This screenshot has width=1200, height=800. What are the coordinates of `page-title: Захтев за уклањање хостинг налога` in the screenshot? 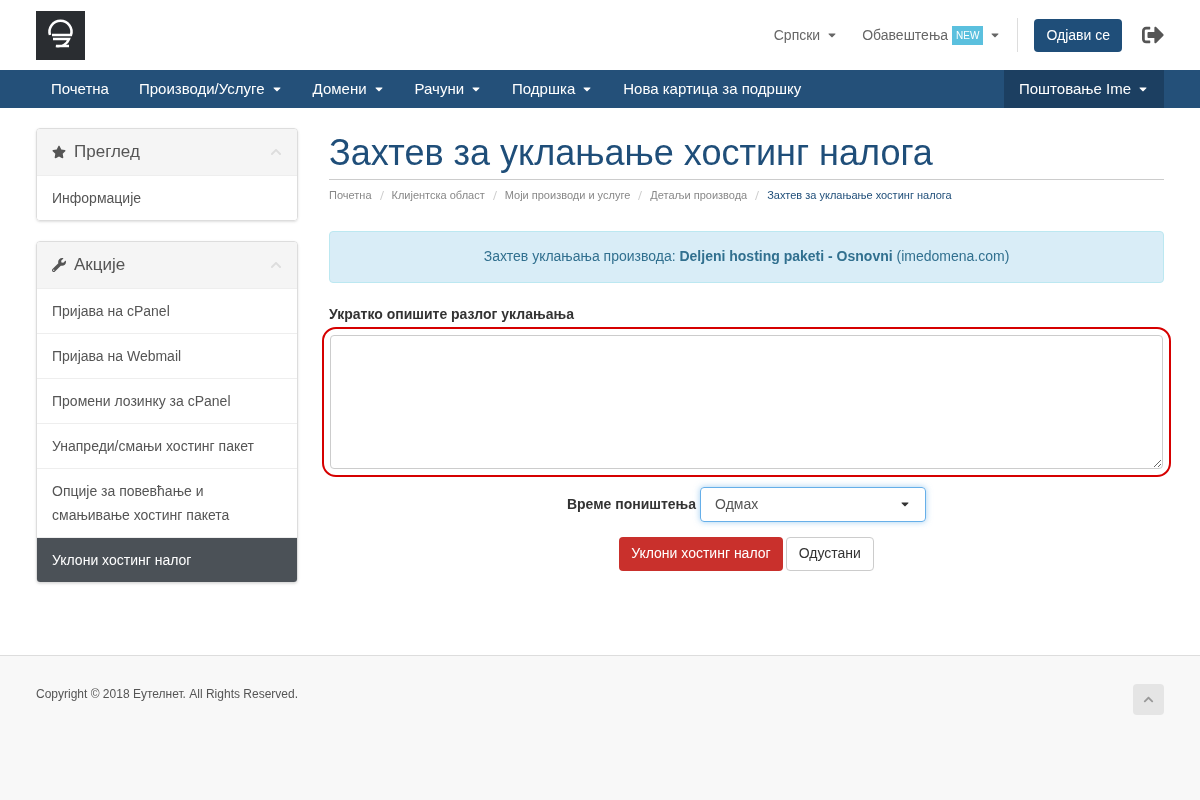 It's located at (746, 154).